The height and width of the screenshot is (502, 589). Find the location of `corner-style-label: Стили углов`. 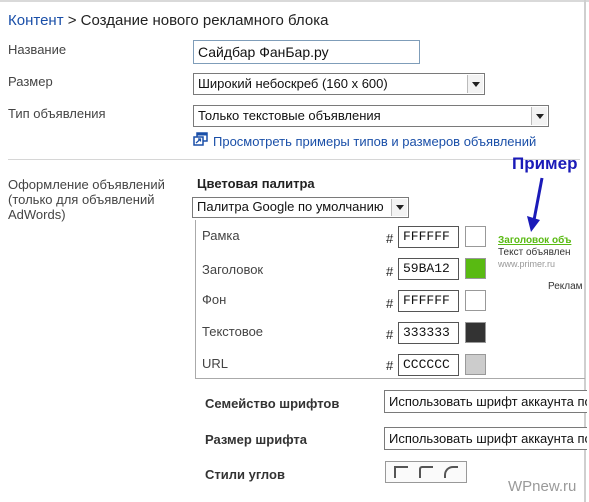

corner-style-label: Стили углов is located at coordinates (245, 474).